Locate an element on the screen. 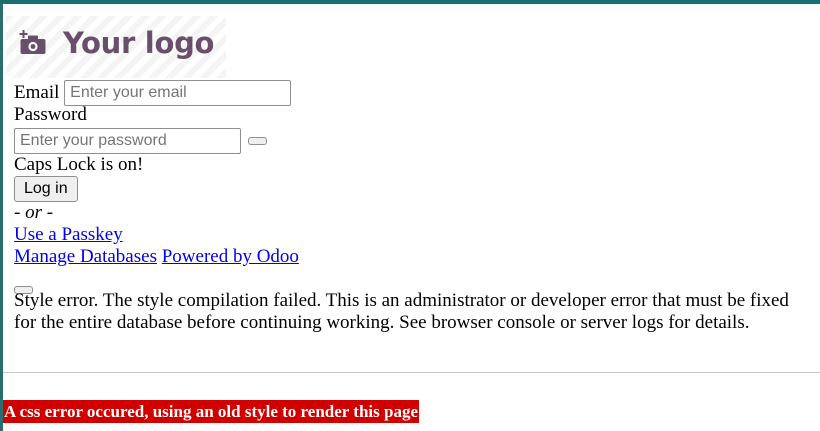 The image size is (820, 431). password-label: Password is located at coordinates (50, 114).